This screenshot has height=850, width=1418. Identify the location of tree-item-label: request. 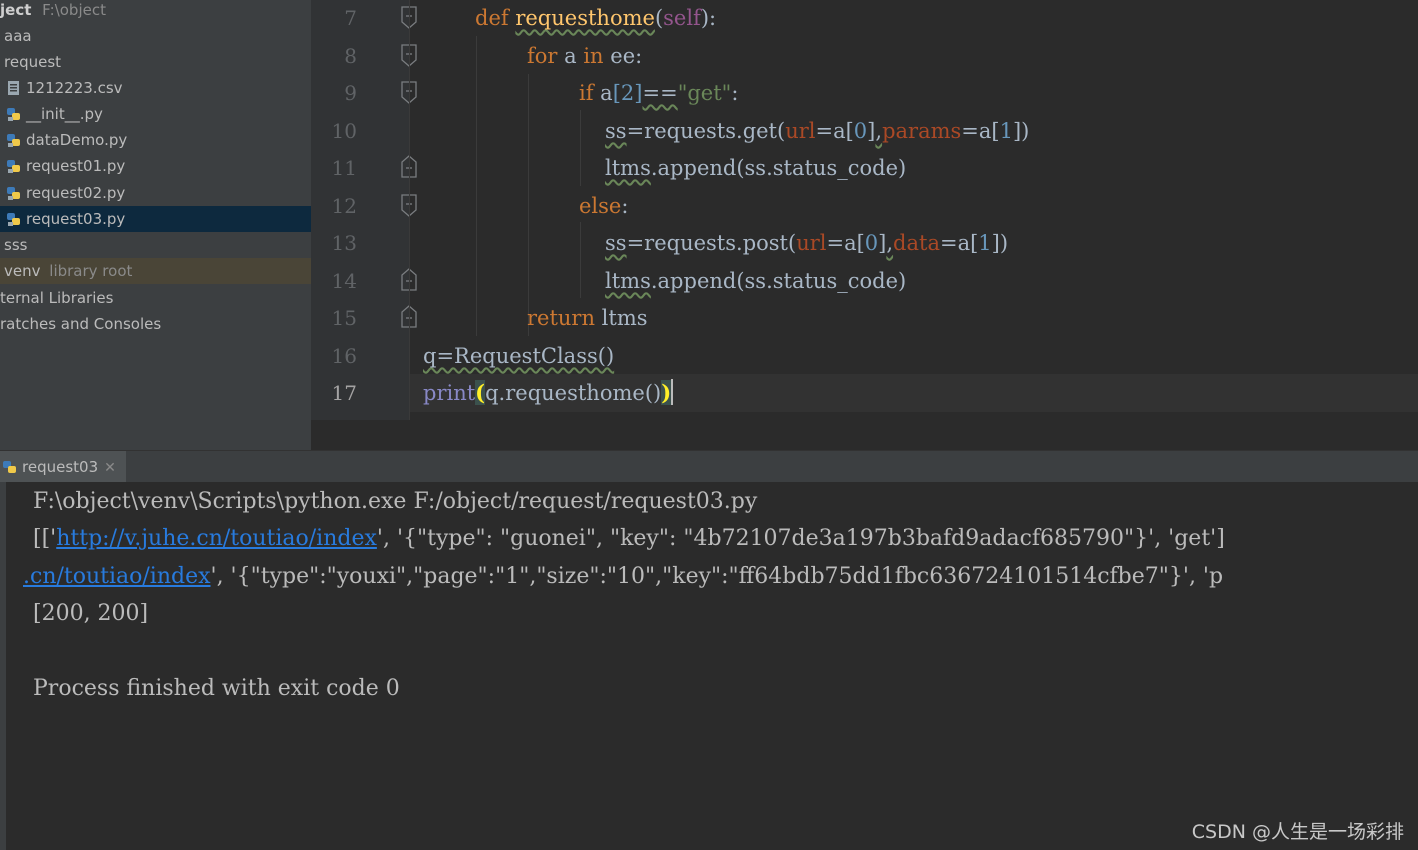
(33, 62).